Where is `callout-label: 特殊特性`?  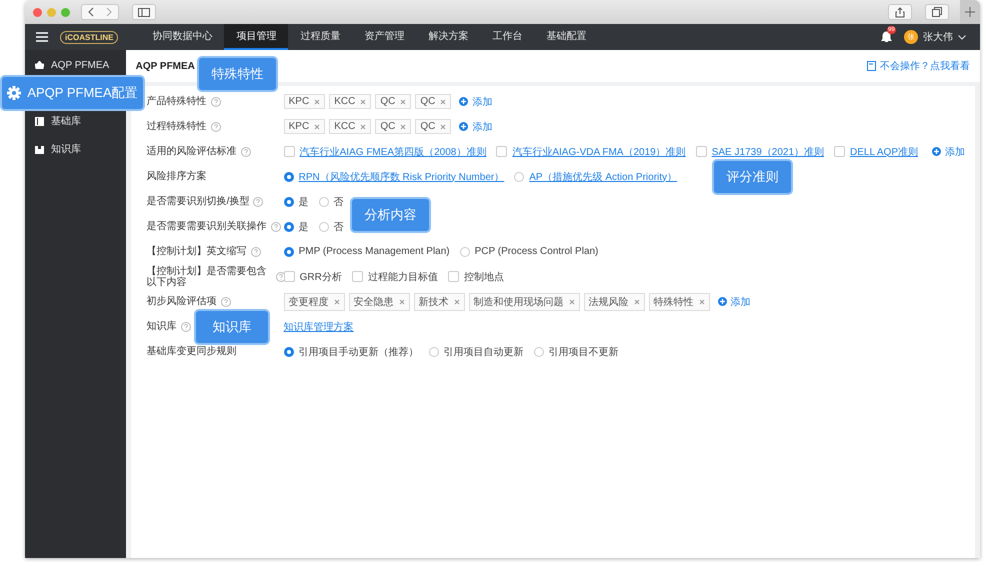 callout-label: 特殊特性 is located at coordinates (237, 74).